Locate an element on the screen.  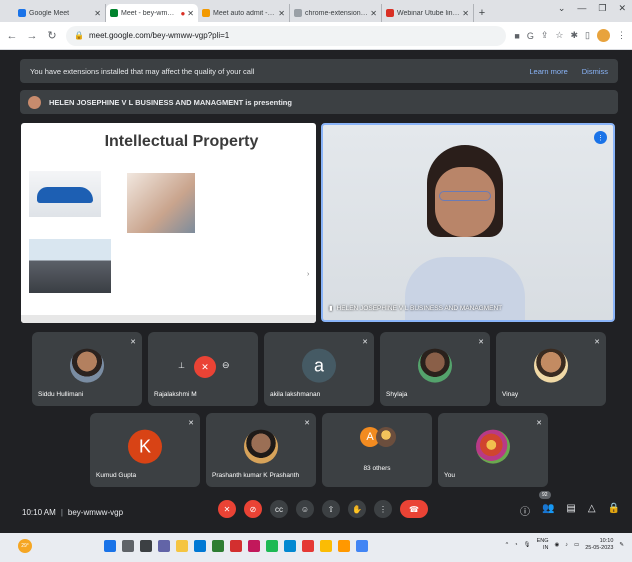
url-input: 🔒 meet.google.com/bey-wmww-vgp?pli=1 is located at coordinates (286, 35).